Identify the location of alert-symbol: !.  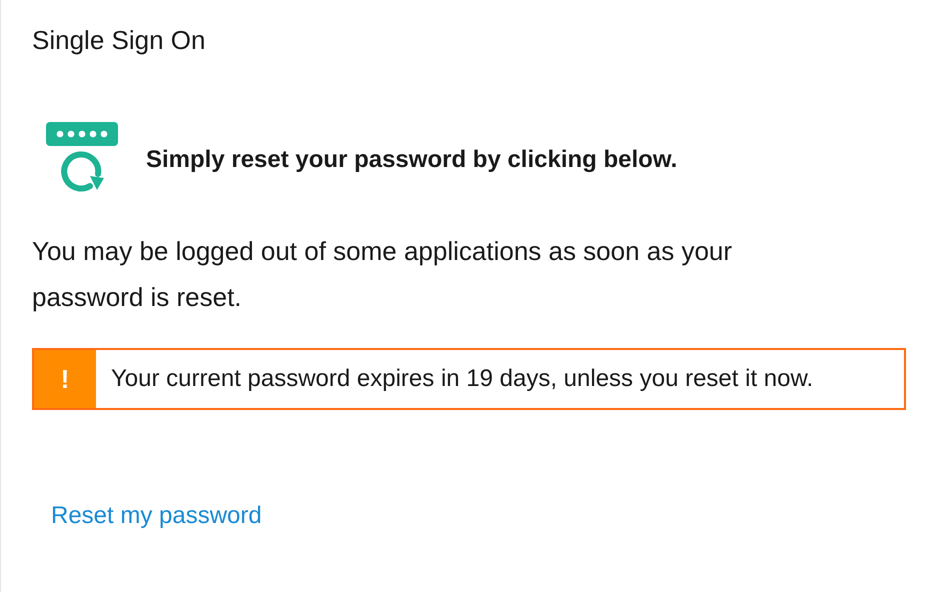
(65, 379).